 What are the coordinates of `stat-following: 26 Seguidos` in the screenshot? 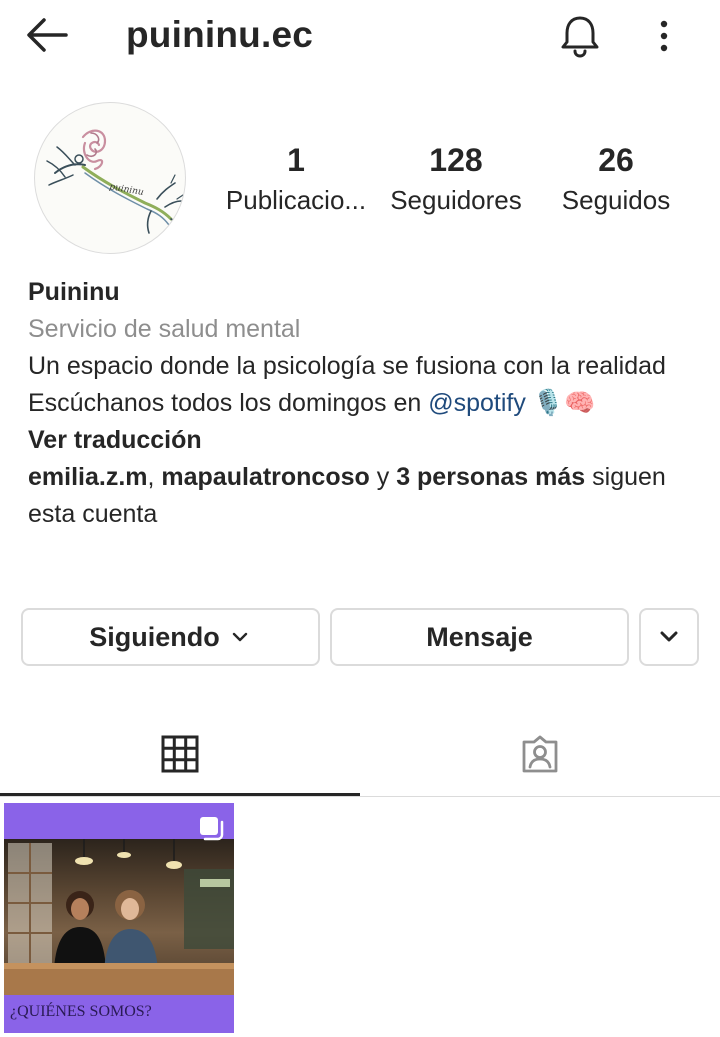 It's located at (616, 178).